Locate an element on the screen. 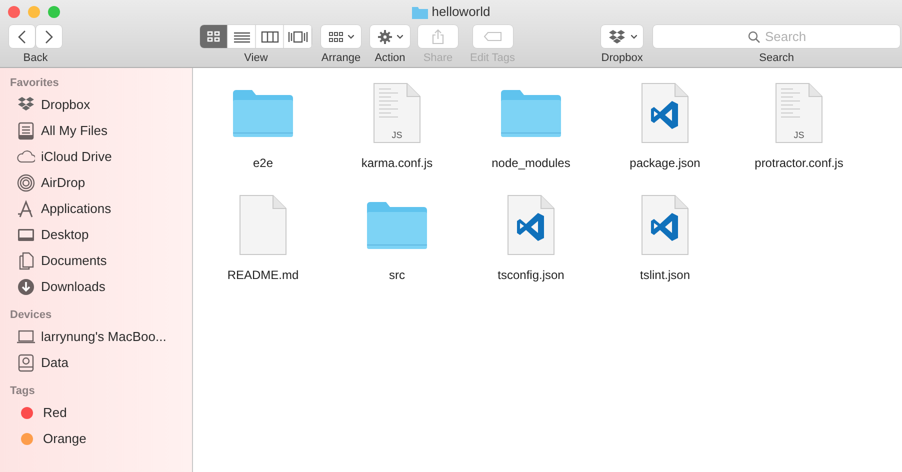 The image size is (902, 472). sidebar-item: Orange is located at coordinates (96, 439).